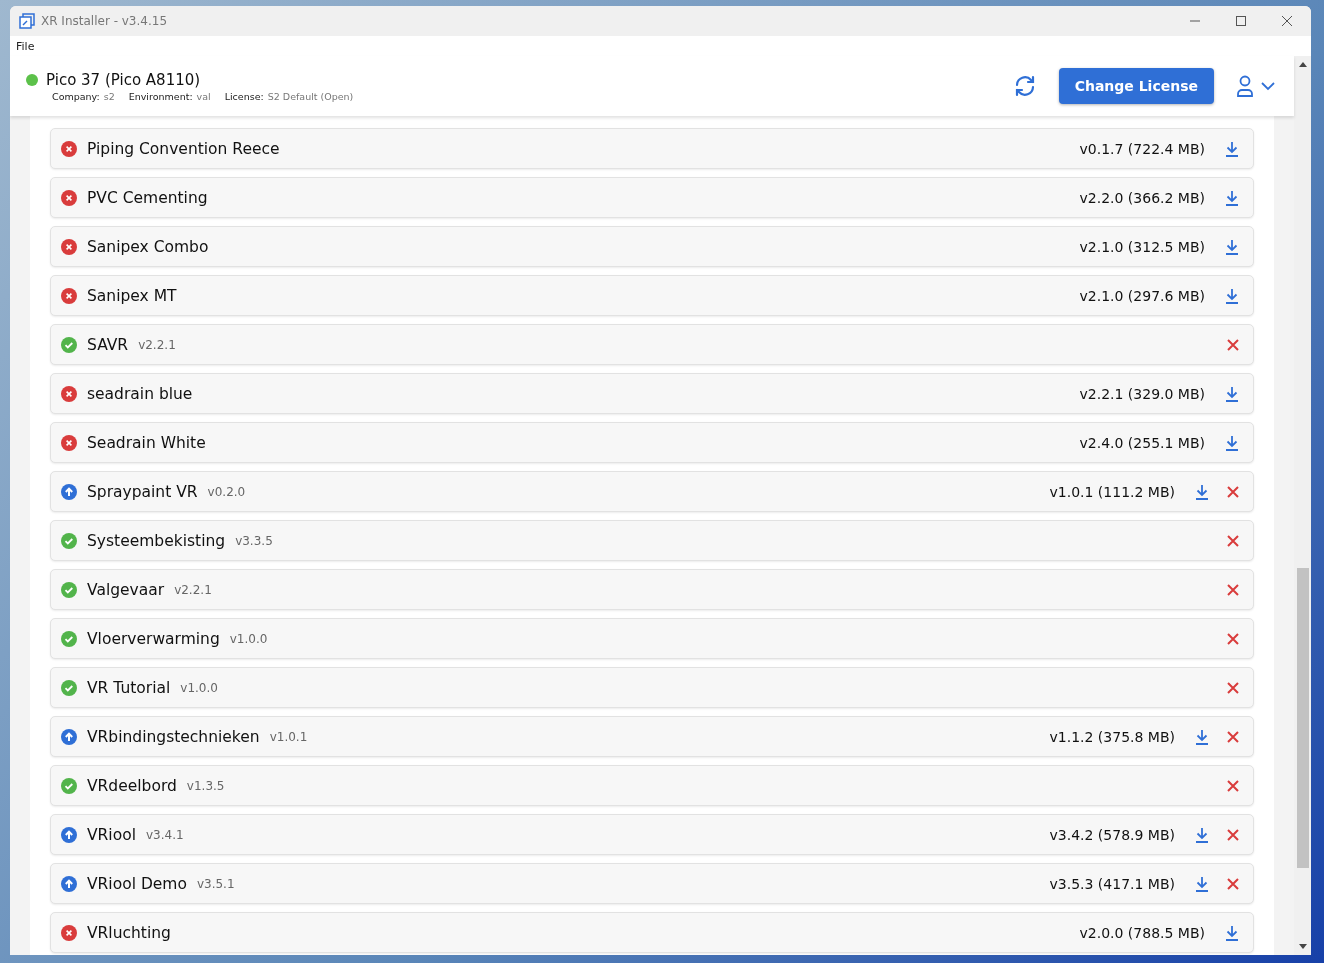 Image resolution: width=1324 pixels, height=963 pixels. What do you see at coordinates (183, 148) in the screenshot?
I see `app-name: Piping Convention Reece` at bounding box center [183, 148].